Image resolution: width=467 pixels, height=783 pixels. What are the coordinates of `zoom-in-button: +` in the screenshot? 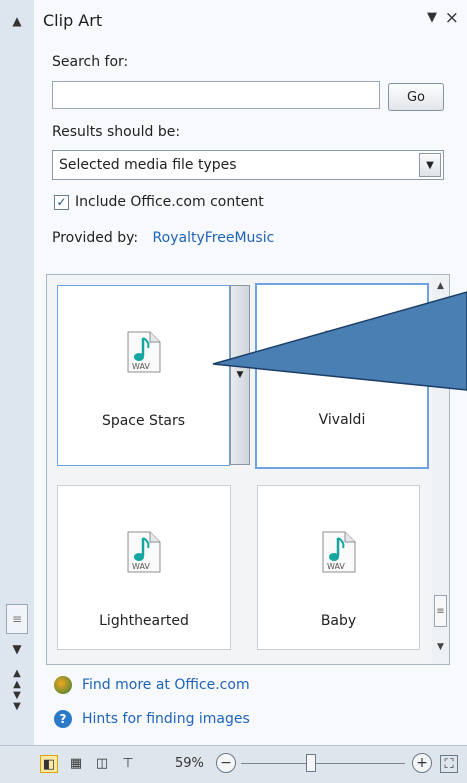 It's located at (422, 763).